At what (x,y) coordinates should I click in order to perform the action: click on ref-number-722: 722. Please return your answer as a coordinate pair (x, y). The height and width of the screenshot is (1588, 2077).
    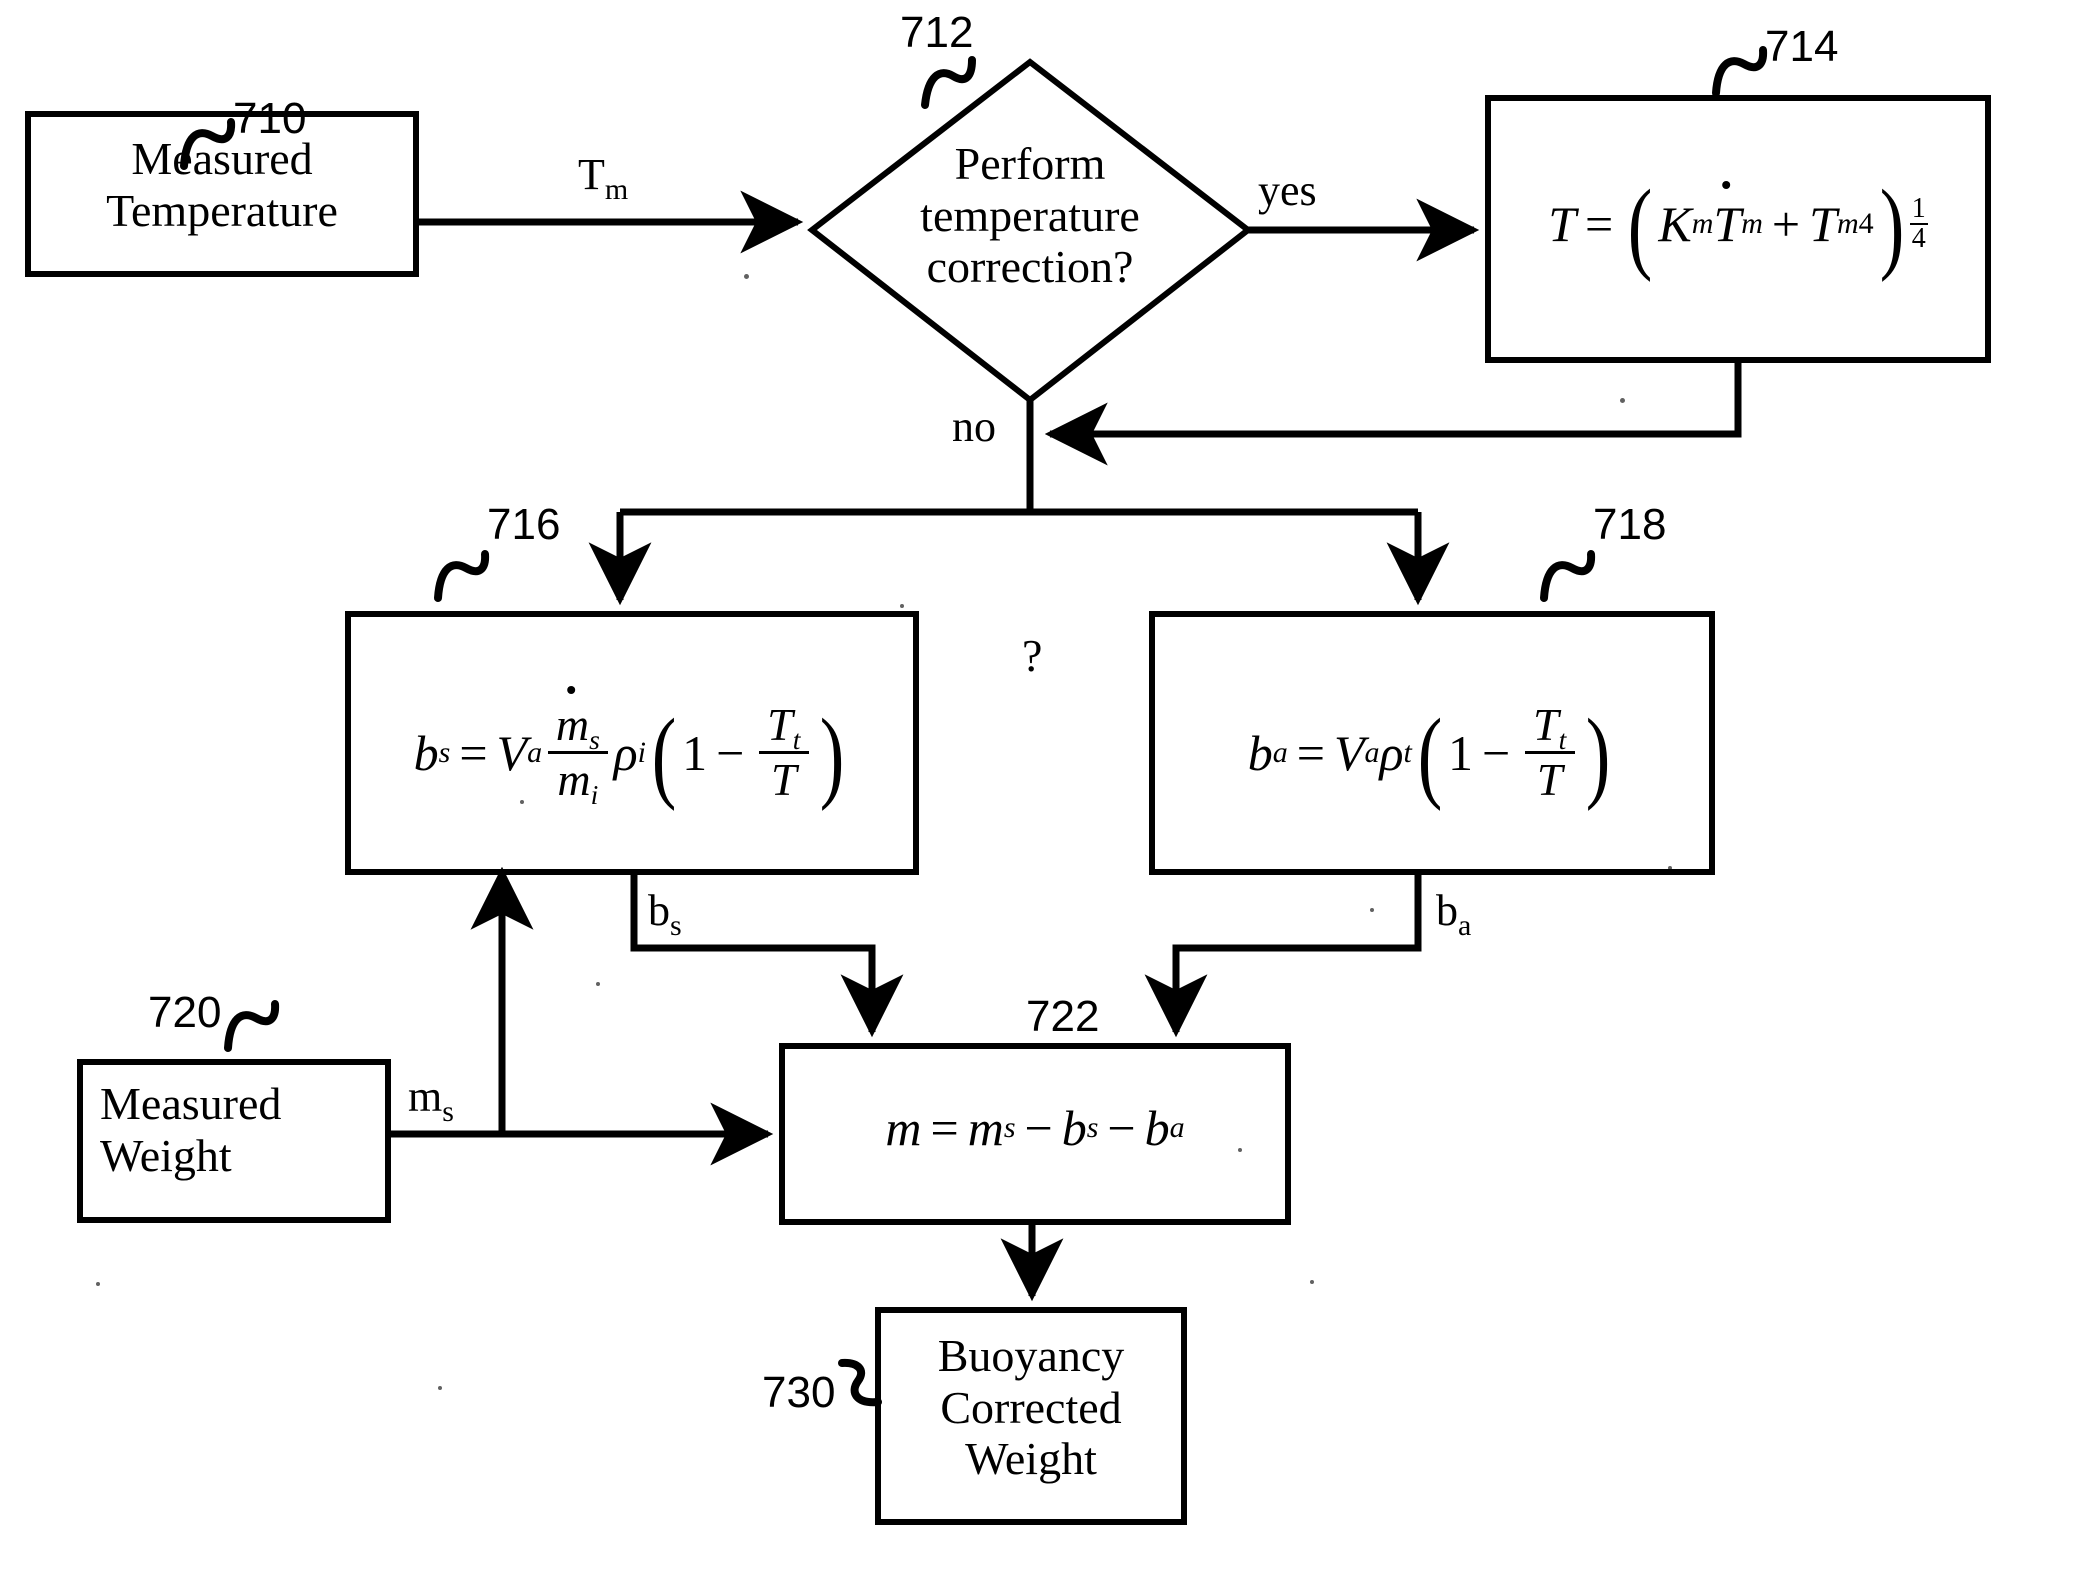
    Looking at the image, I should click on (1063, 1016).